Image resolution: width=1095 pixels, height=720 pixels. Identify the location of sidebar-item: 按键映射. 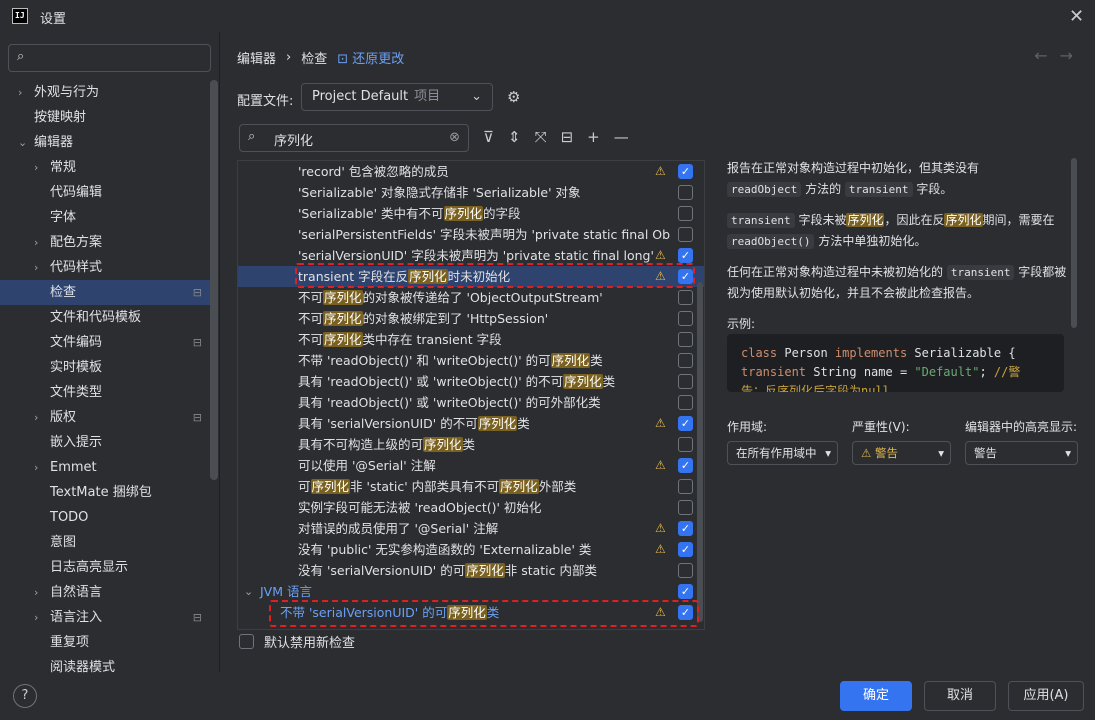
(105, 117).